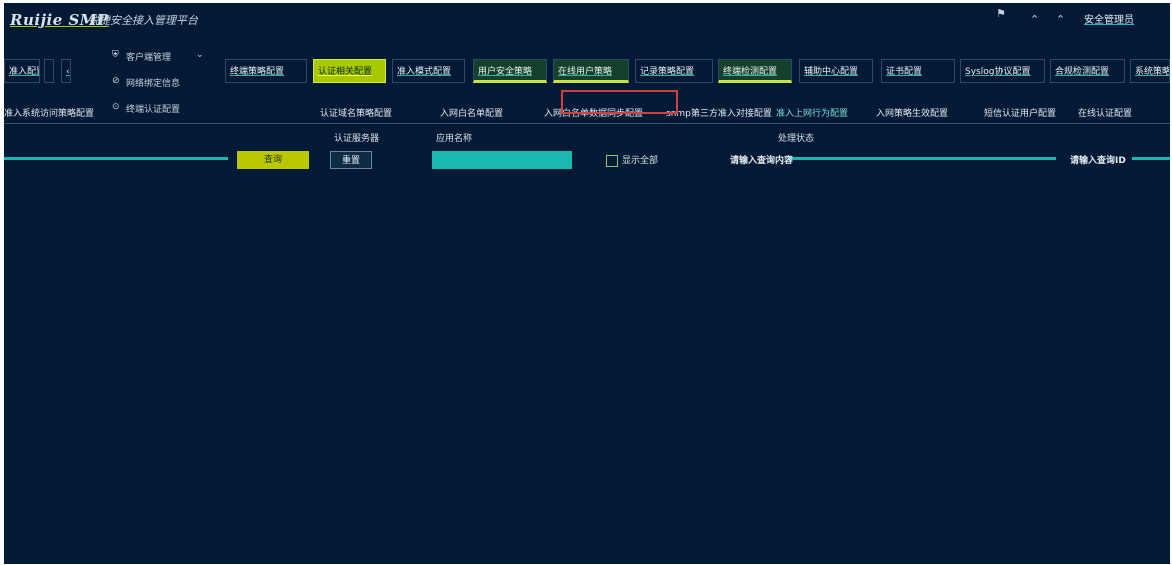  I want to click on app-name-label: 应用名称, so click(454, 139).